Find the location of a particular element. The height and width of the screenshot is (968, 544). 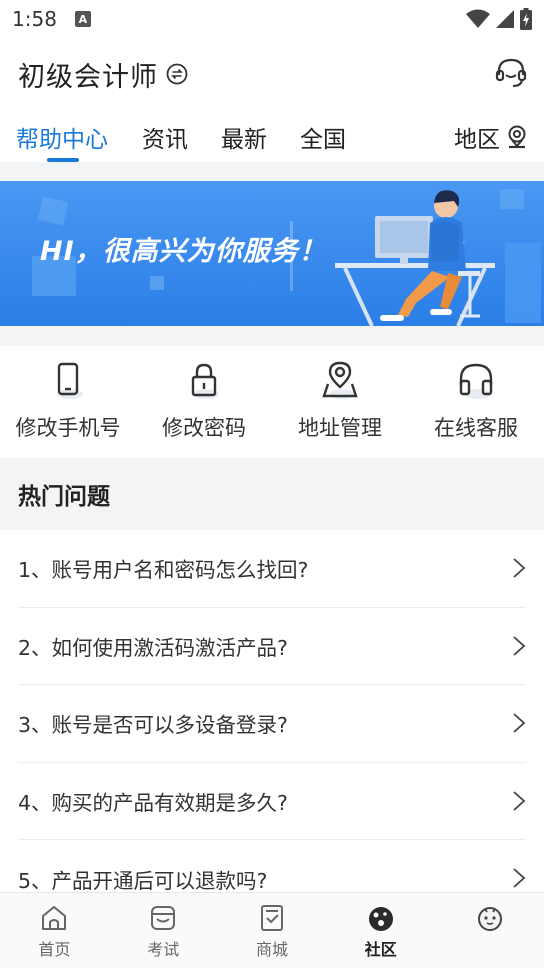

bottom-nav: 首页 考试 商城 社区 is located at coordinates (272, 930).